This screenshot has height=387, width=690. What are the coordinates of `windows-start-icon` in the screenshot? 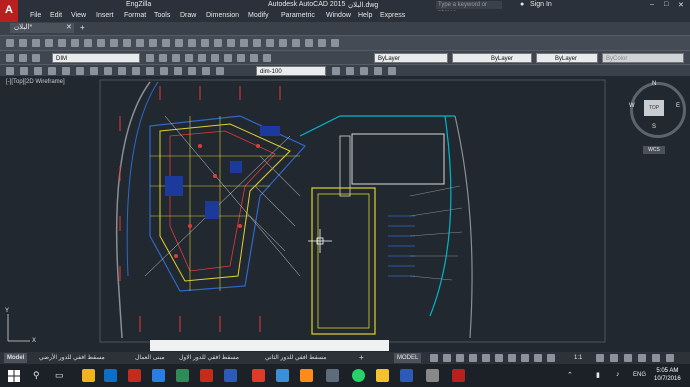 It's located at (14, 376).